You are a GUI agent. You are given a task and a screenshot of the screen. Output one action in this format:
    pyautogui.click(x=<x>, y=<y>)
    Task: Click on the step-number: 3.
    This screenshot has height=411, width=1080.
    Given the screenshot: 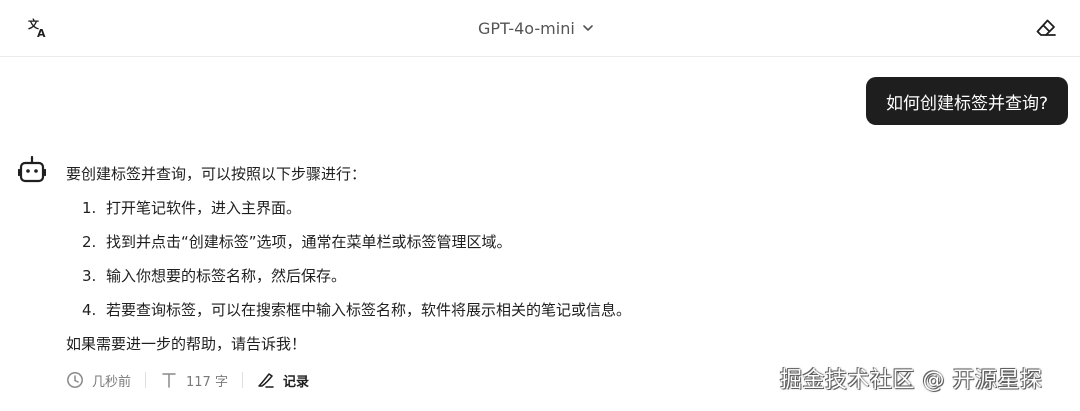 What is the action you would take?
    pyautogui.click(x=89, y=276)
    